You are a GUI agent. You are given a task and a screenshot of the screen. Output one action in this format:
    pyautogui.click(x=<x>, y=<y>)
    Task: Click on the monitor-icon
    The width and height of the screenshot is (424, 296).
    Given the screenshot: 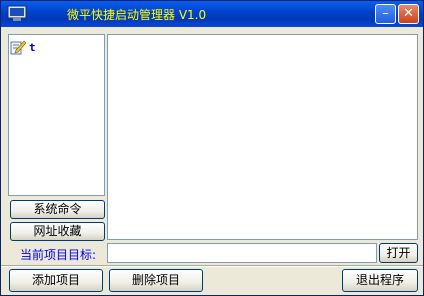 What is the action you would take?
    pyautogui.click(x=17, y=13)
    